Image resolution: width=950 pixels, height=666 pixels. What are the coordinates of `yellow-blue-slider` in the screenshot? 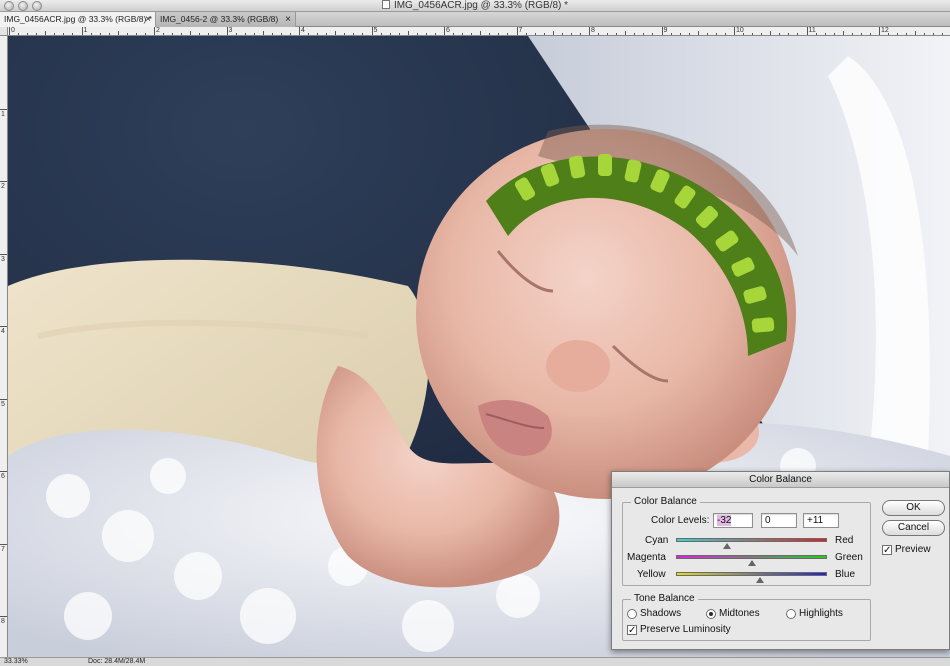 It's located at (751, 574).